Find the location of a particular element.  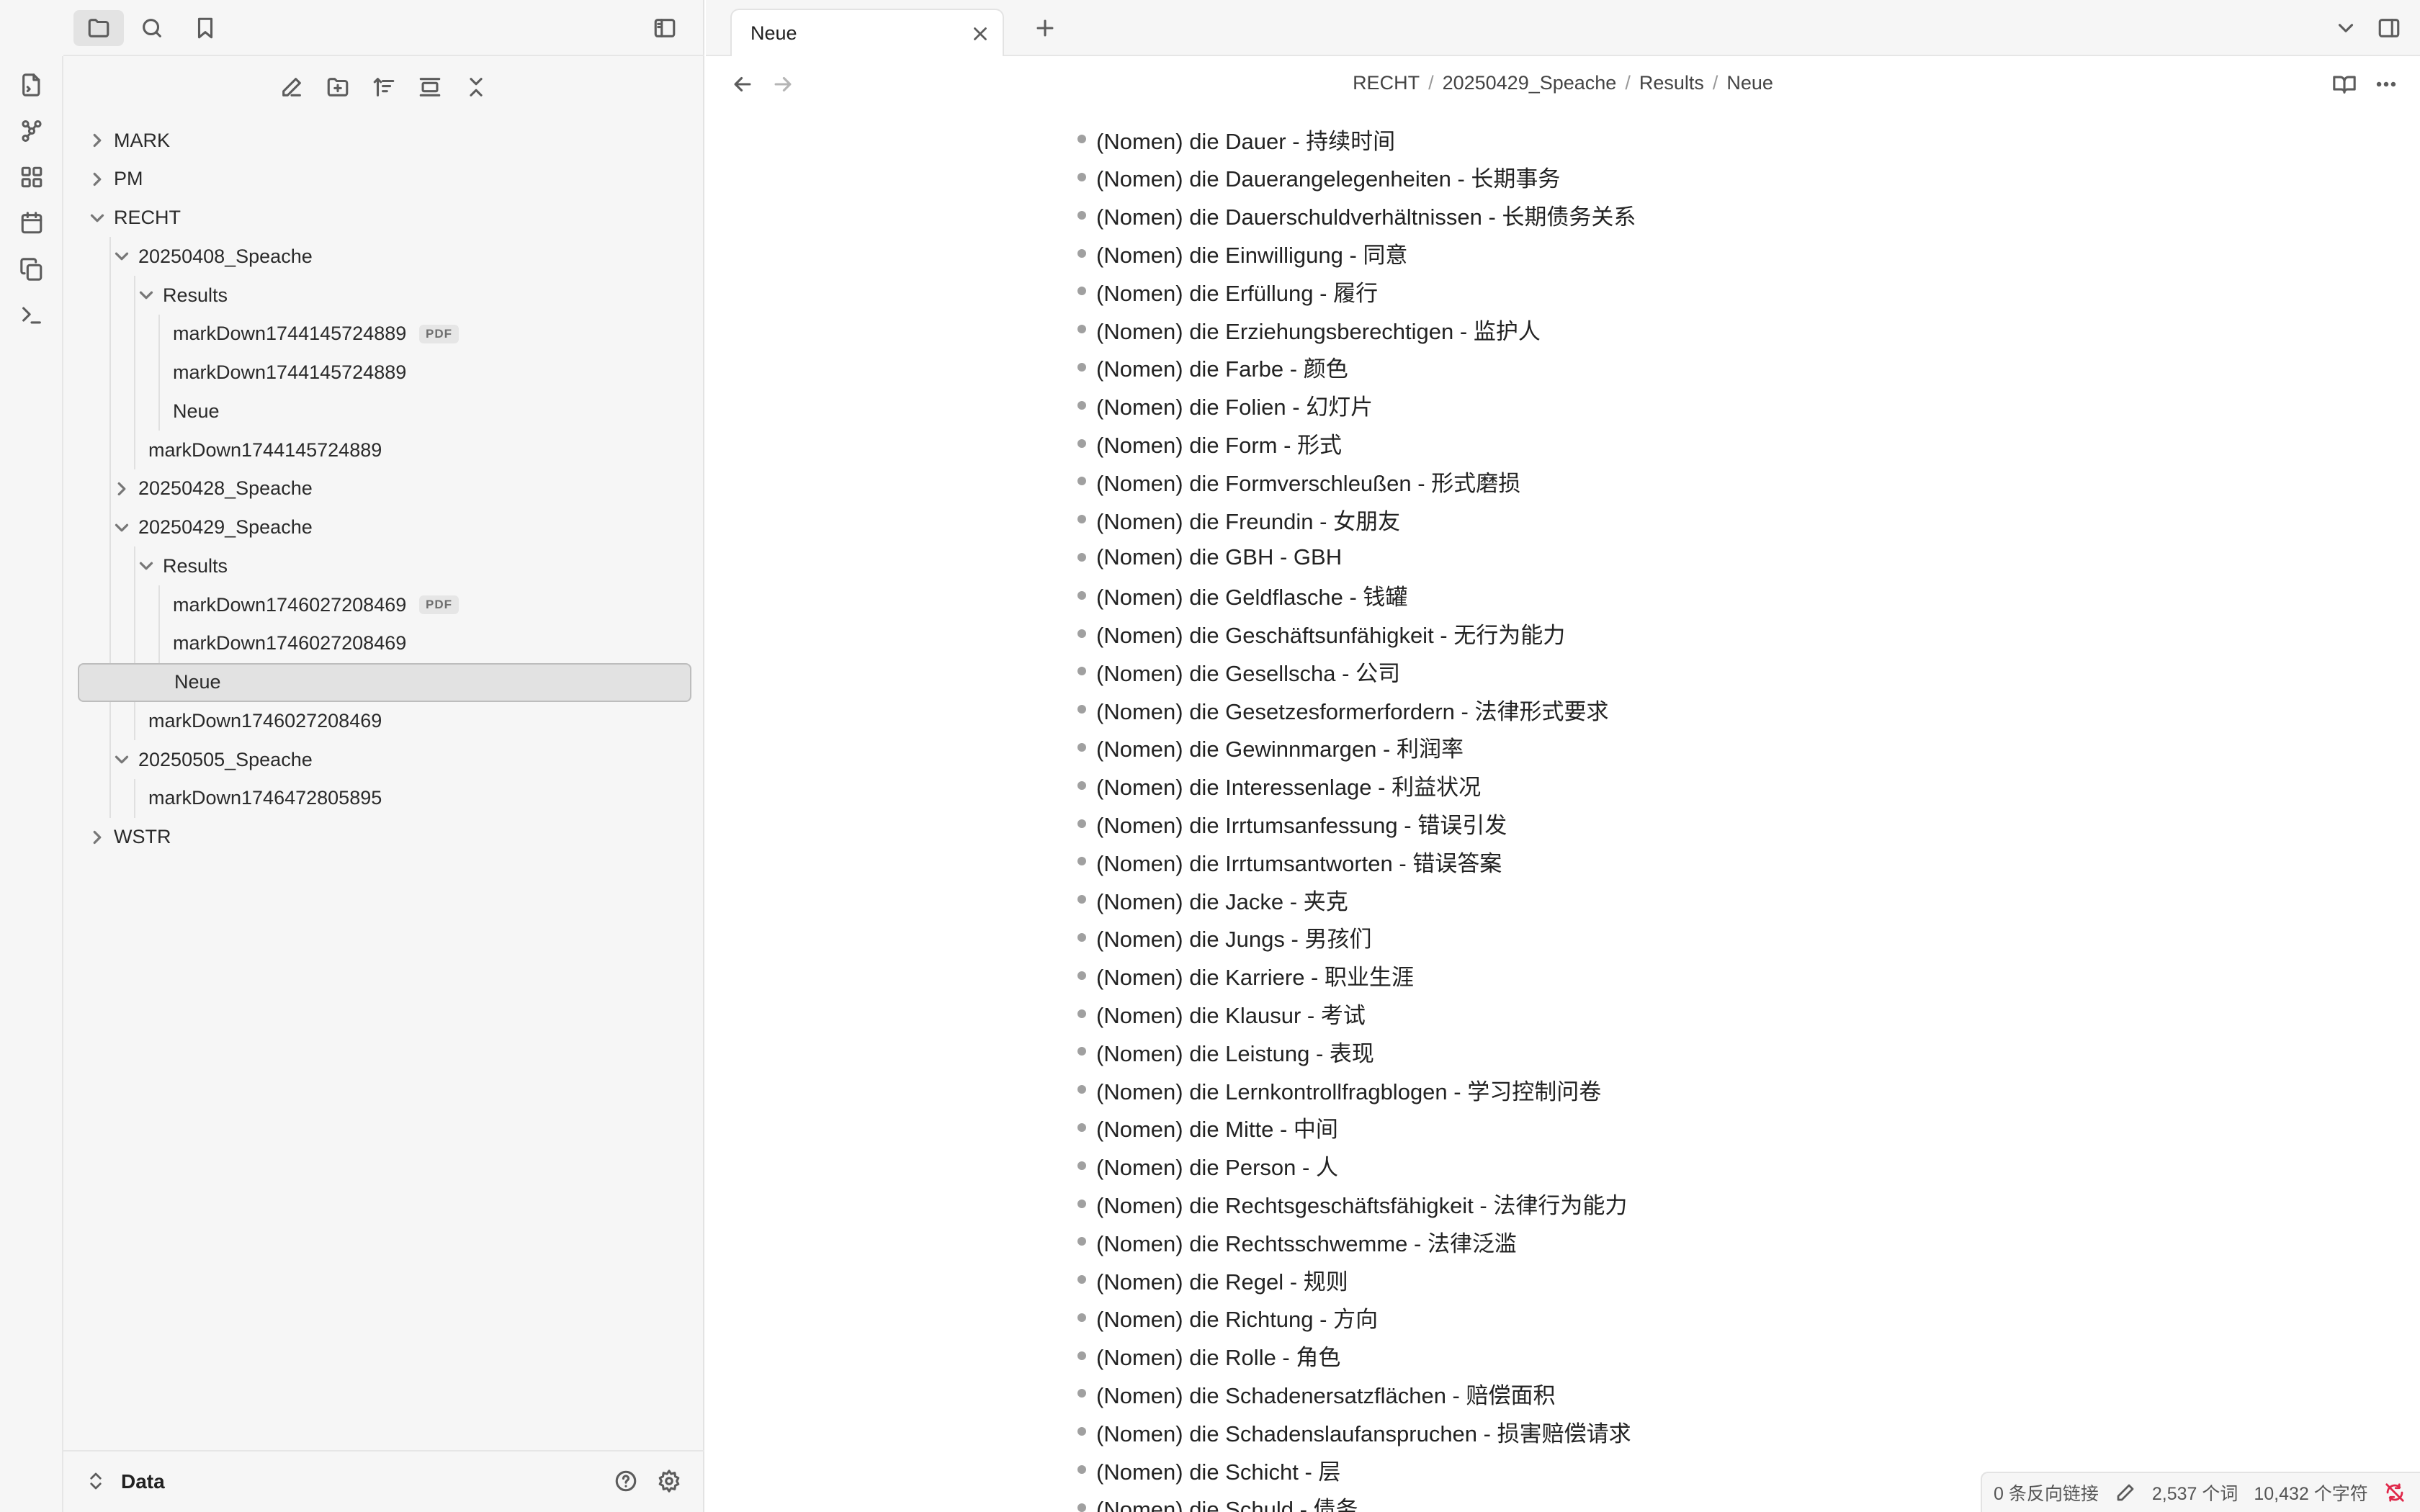

files-tab is located at coordinates (98, 28).